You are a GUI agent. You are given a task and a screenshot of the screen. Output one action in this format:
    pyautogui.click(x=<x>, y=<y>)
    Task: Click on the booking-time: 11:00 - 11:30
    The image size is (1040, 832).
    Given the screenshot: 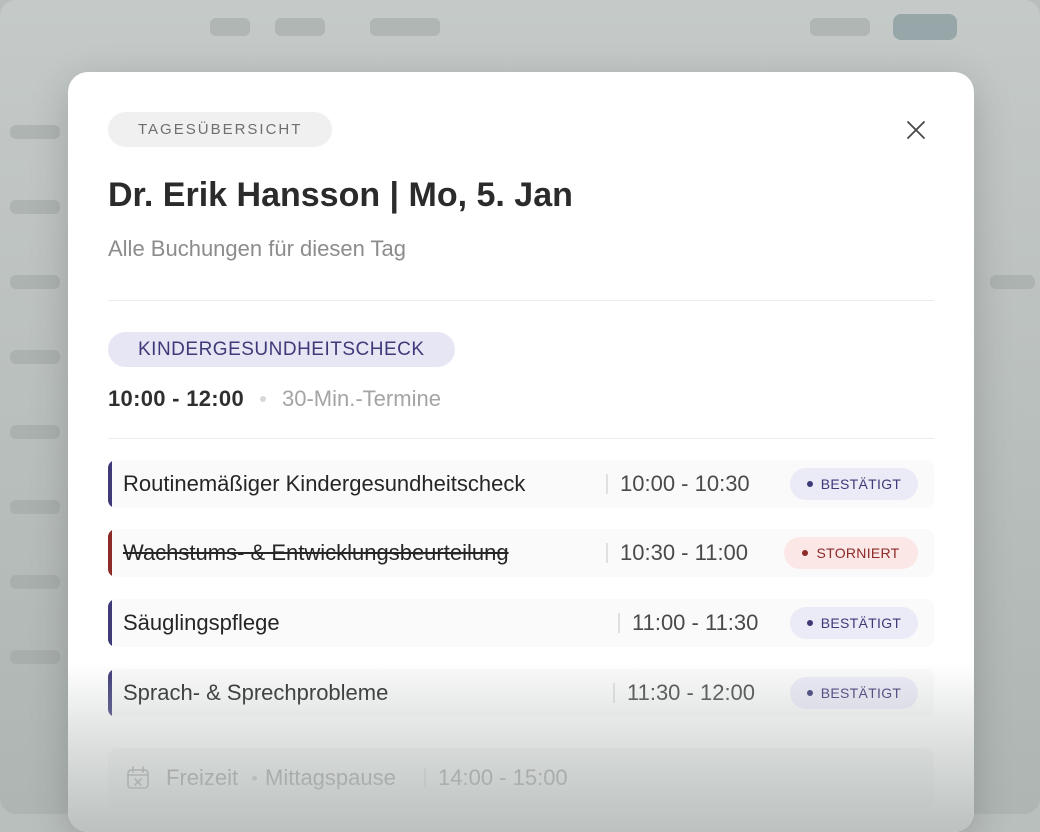 What is the action you would take?
    pyautogui.click(x=695, y=622)
    